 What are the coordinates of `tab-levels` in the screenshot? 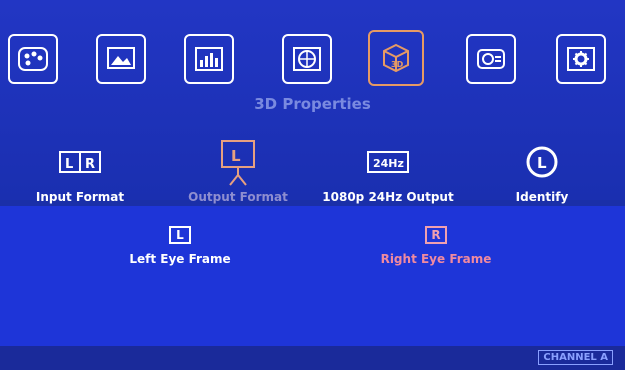 It's located at (209, 59).